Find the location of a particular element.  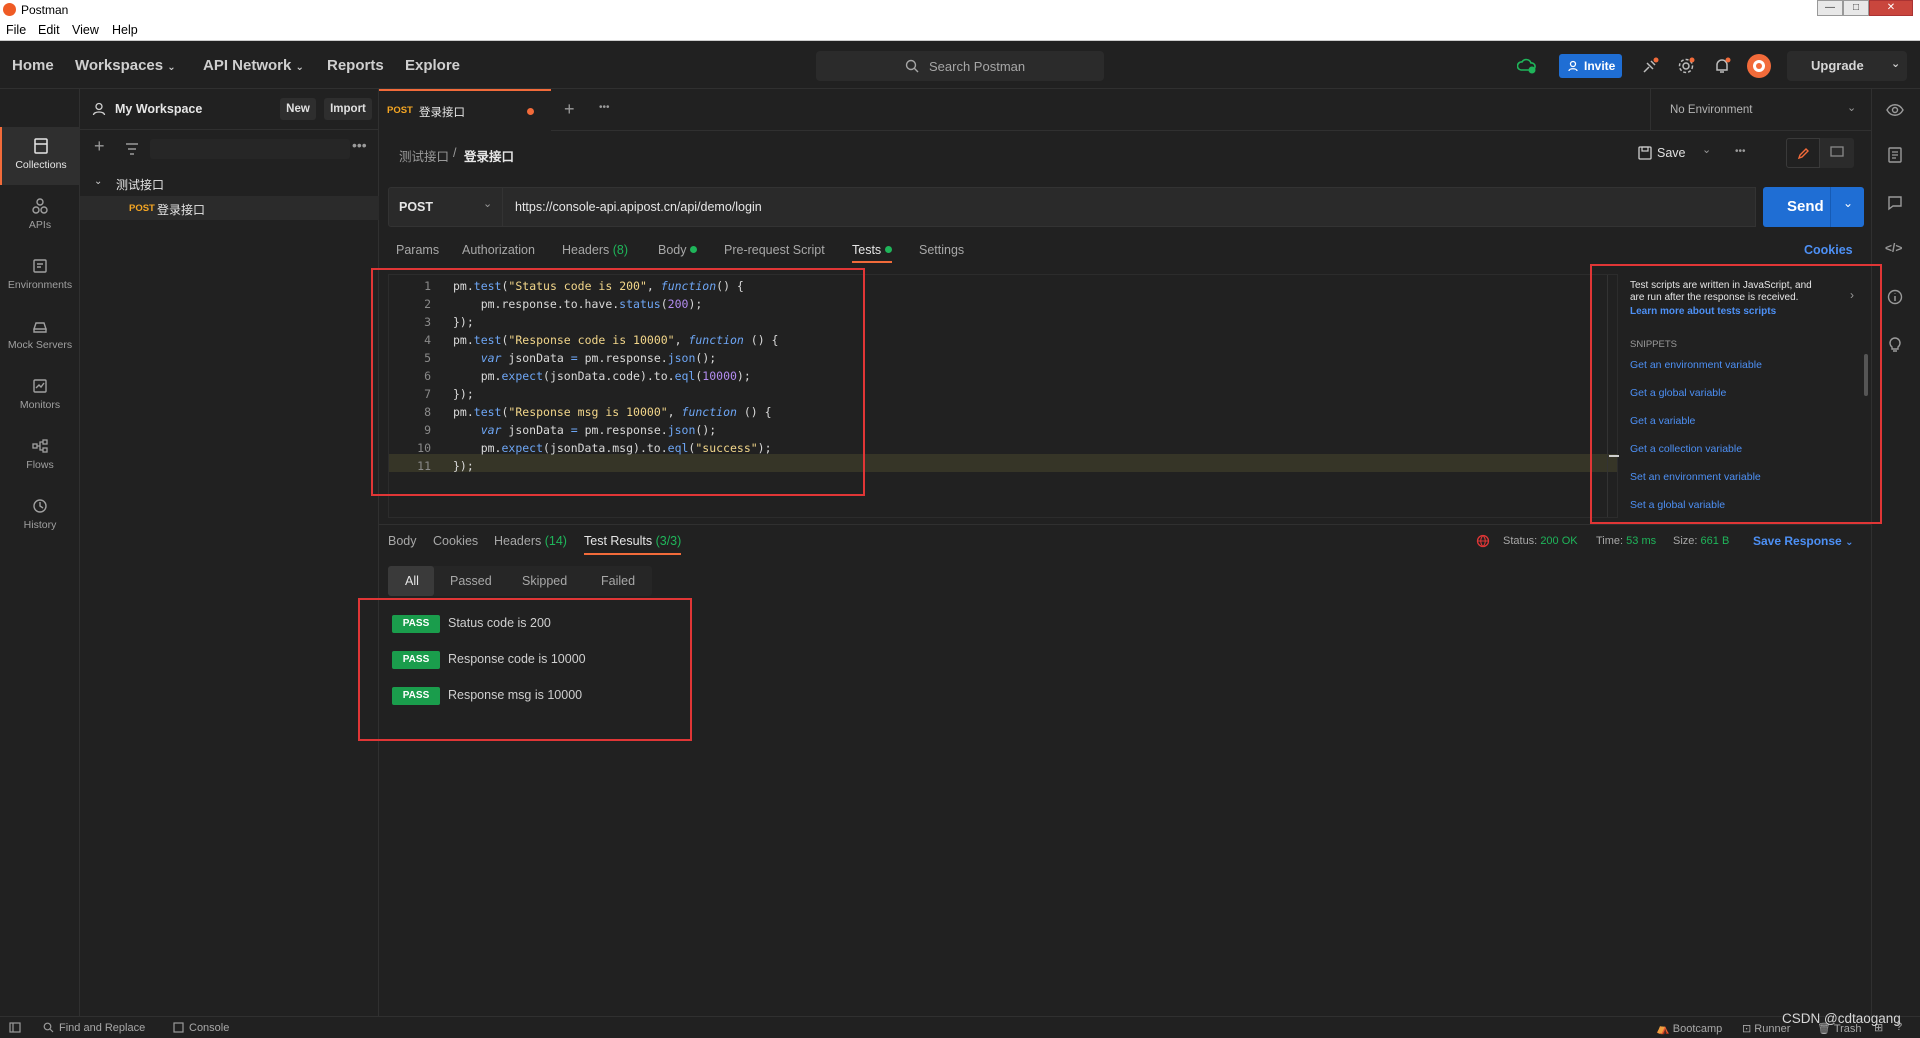

filter-icon is located at coordinates (132, 149).